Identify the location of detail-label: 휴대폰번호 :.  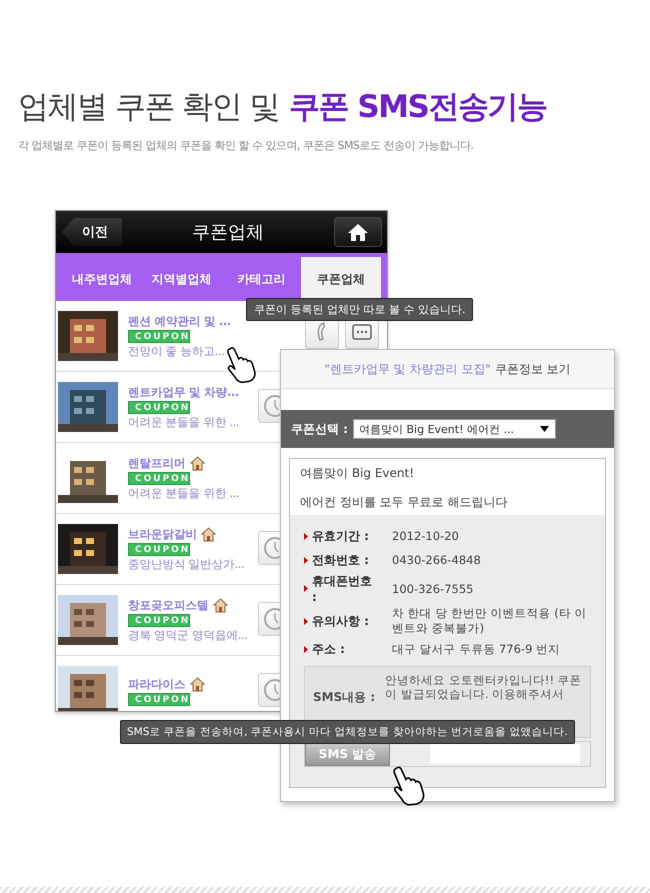
(342, 588).